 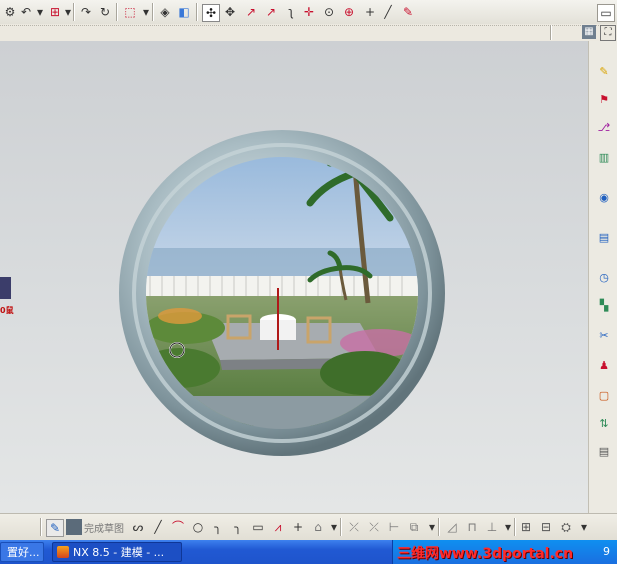 What do you see at coordinates (329, 12) in the screenshot?
I see `circle-snap-icon: ⊙` at bounding box center [329, 12].